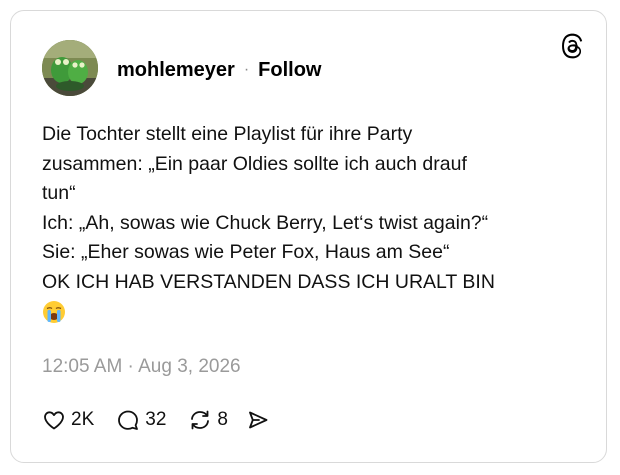 The height and width of the screenshot is (475, 620). What do you see at coordinates (222, 419) in the screenshot?
I see `repost-count: 8` at bounding box center [222, 419].